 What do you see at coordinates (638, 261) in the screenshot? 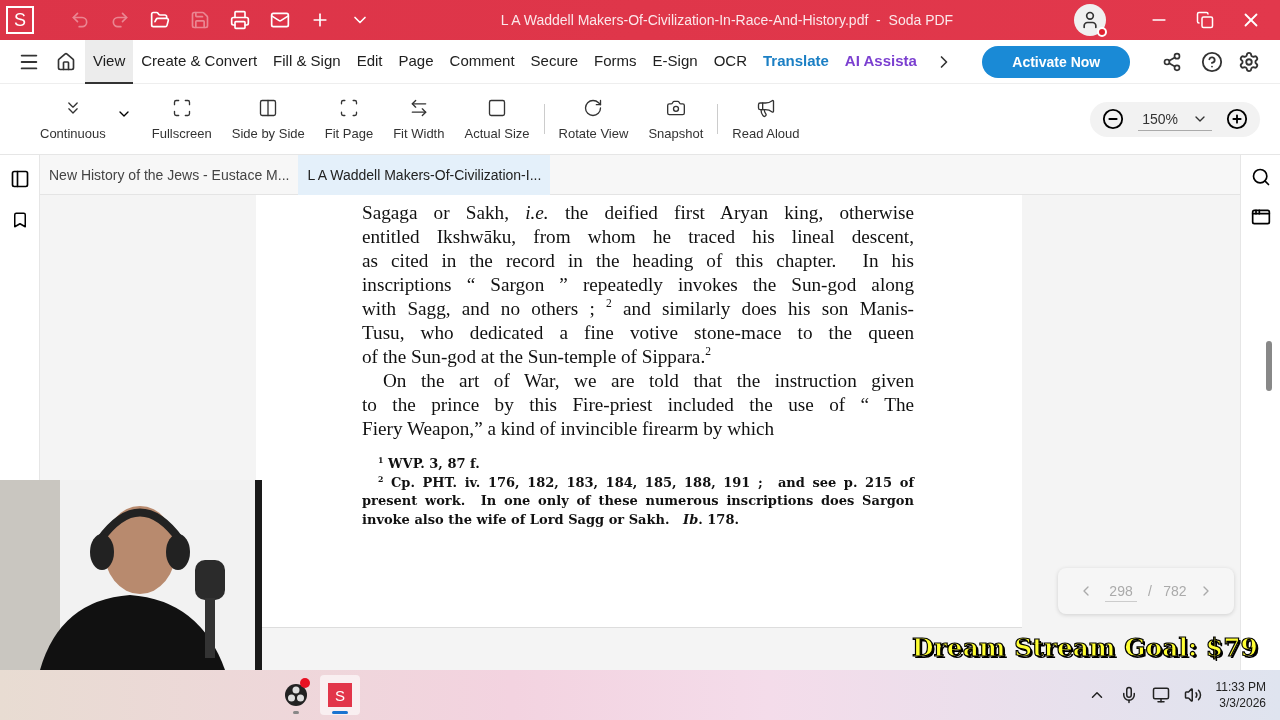
I see `text-line: as cited in the record in the heading of this chapter. In his` at bounding box center [638, 261].